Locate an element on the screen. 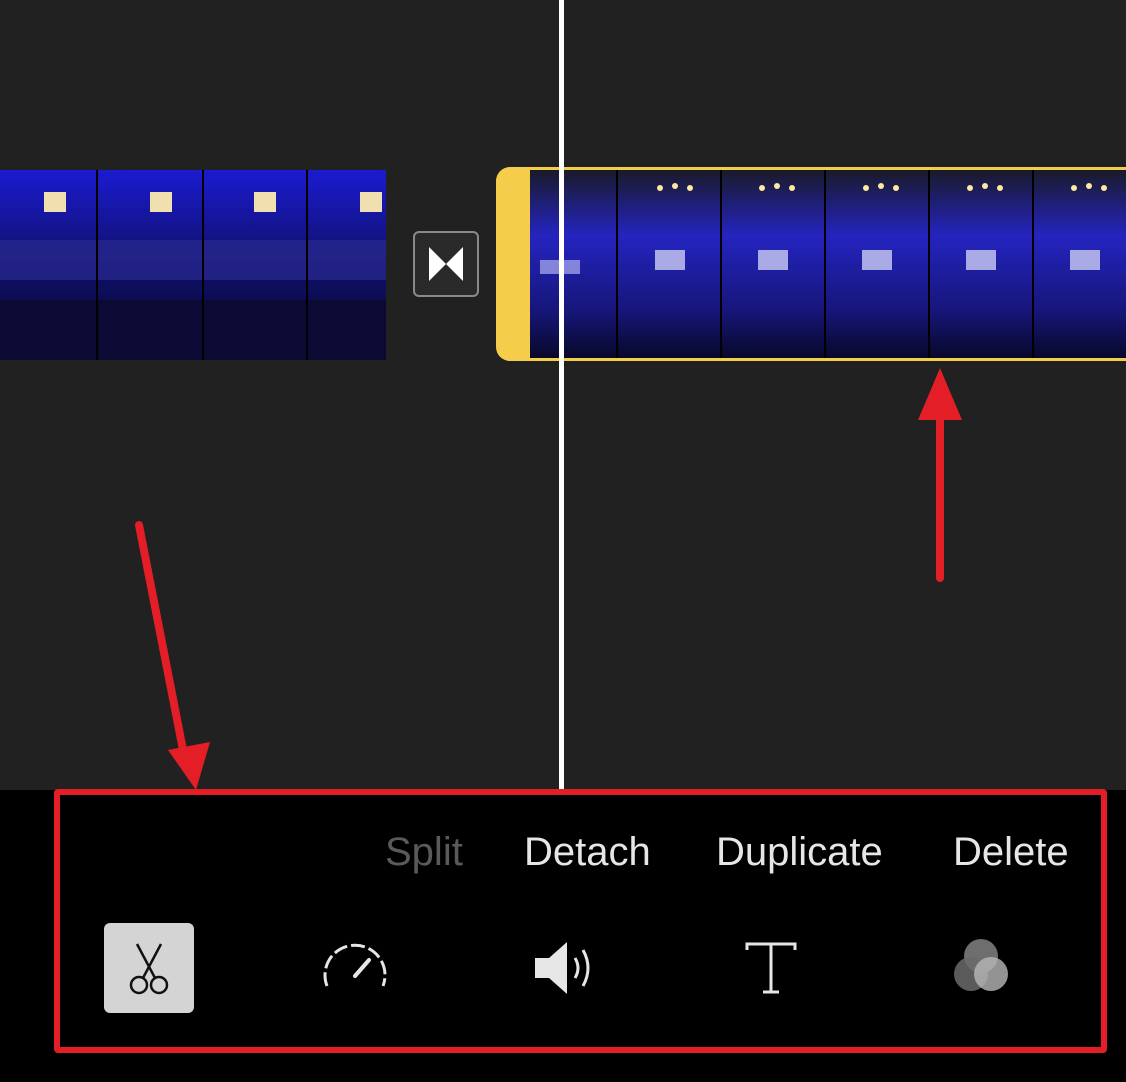 This screenshot has width=1126, height=1082. transition-button is located at coordinates (446, 264).